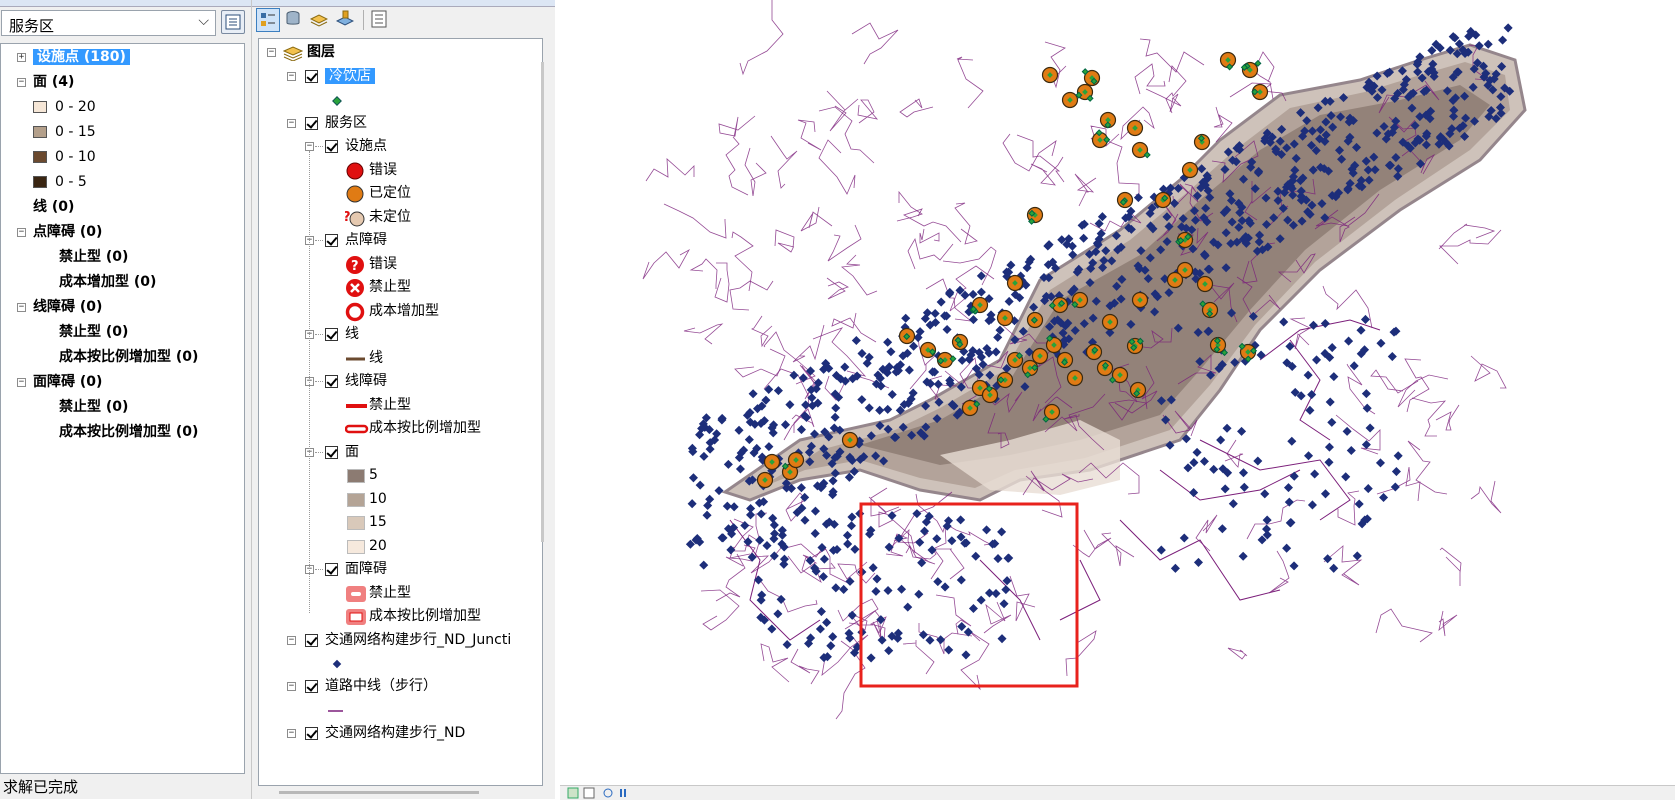  I want to click on toc-layer-item: 交通网络构建步行_ND, so click(395, 733).